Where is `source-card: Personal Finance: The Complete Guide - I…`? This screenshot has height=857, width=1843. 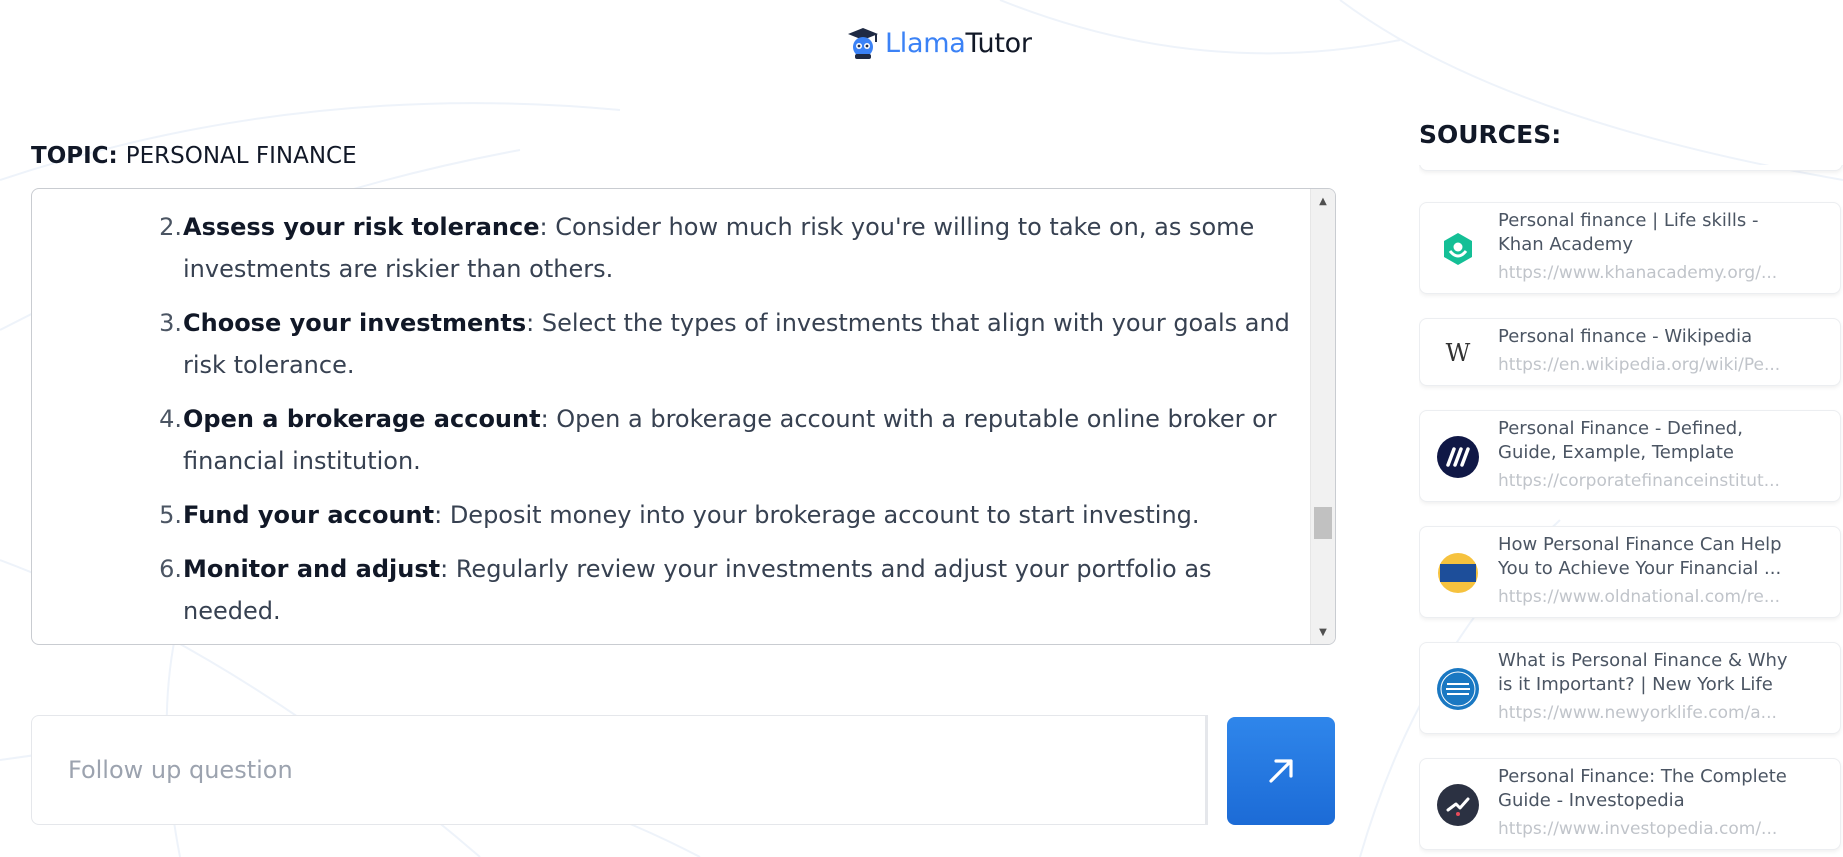
source-card: Personal Finance: The Complete Guide - I… is located at coordinates (1630, 804).